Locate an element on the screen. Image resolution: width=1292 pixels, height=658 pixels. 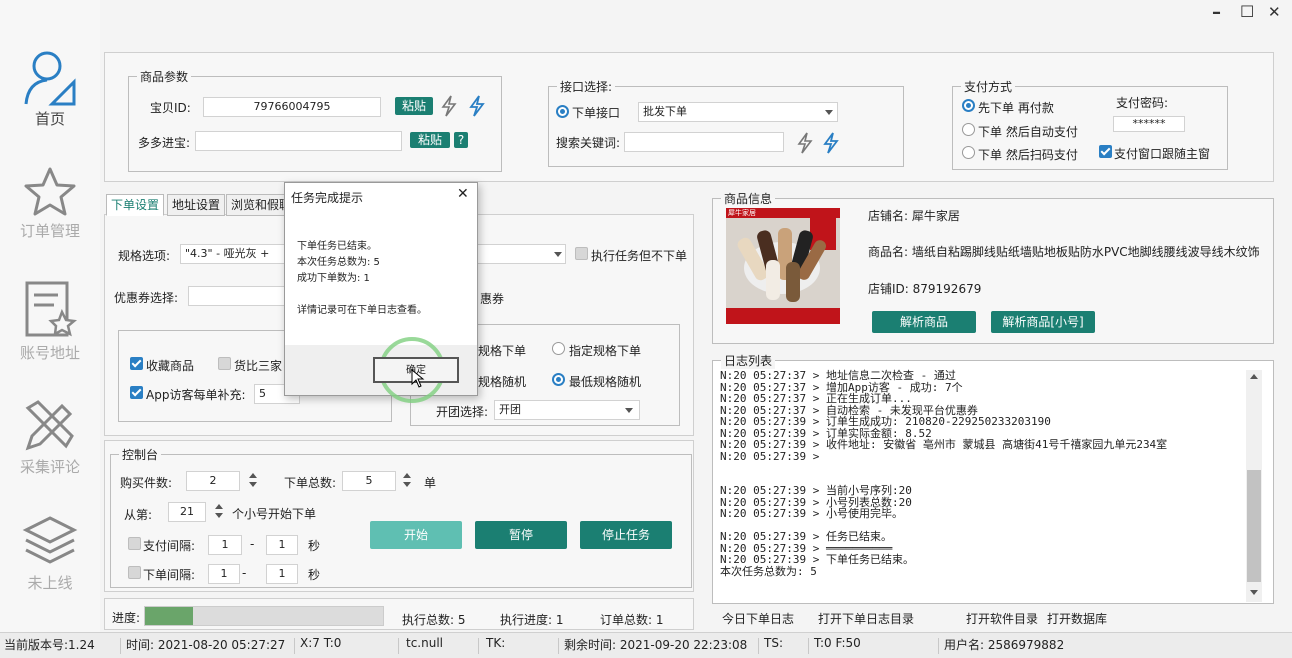
spec-order-label: 规格下单 is located at coordinates (502, 351).